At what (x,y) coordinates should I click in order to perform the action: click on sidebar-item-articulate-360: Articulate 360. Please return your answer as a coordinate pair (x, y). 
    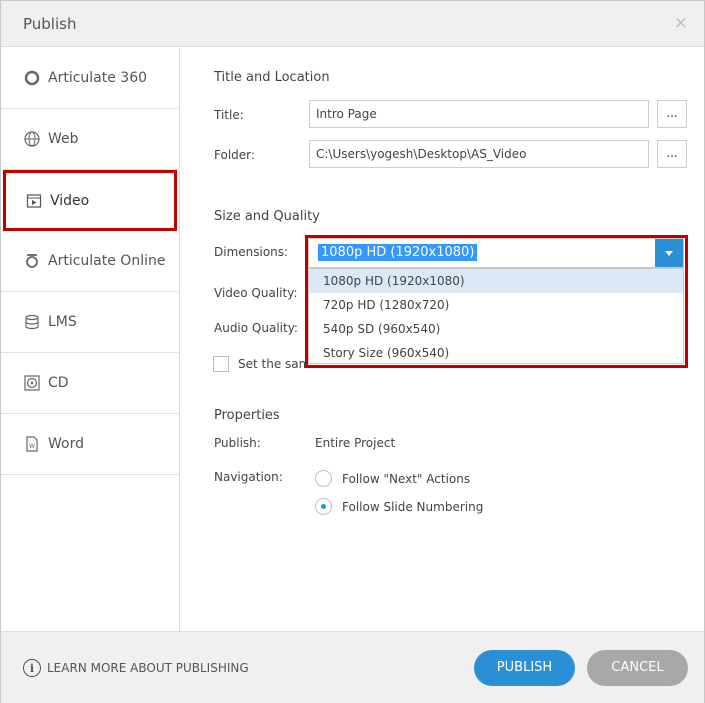
    Looking at the image, I should click on (90, 78).